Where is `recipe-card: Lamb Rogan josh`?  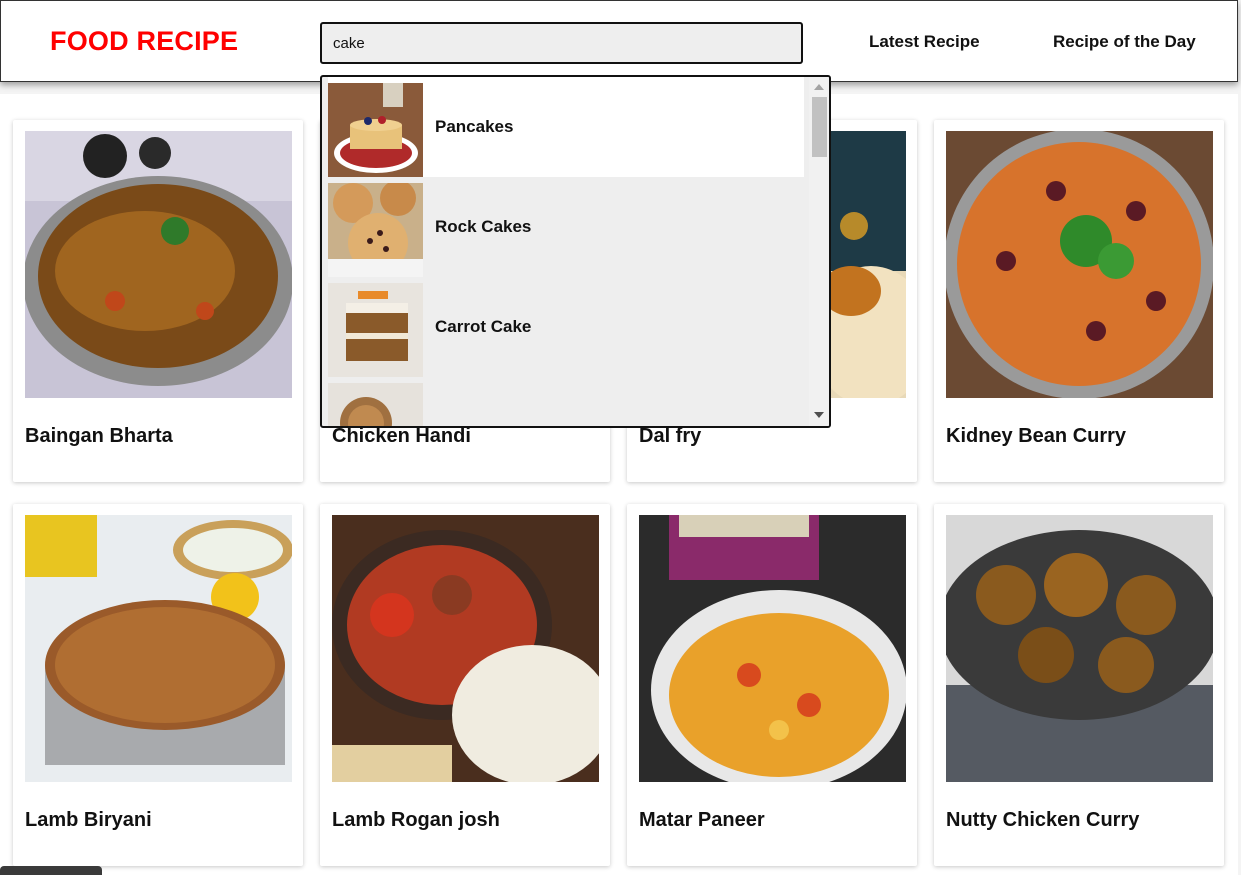
recipe-card: Lamb Rogan josh is located at coordinates (465, 685).